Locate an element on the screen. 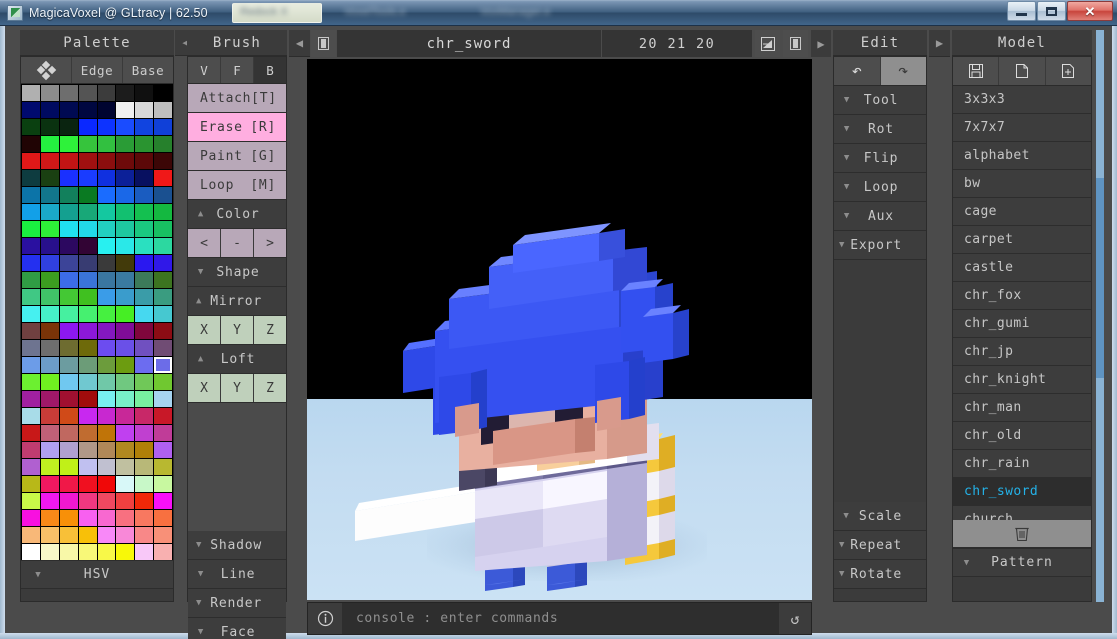 The width and height of the screenshot is (1117, 639). model-item: alphabet is located at coordinates (1022, 156).